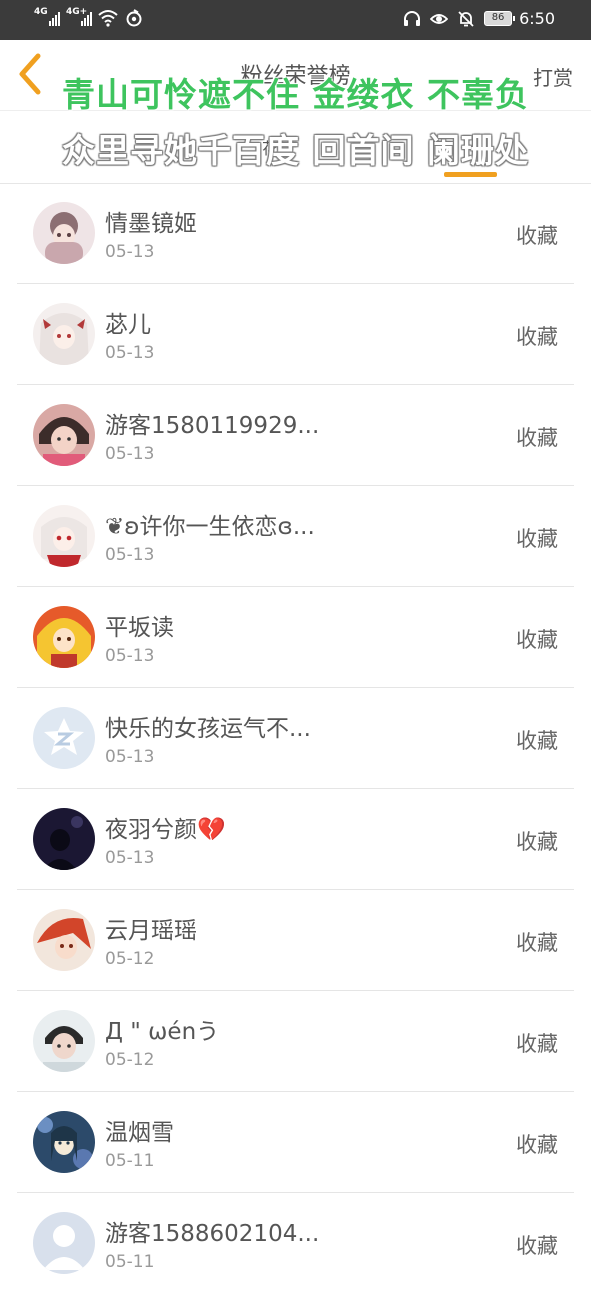 This screenshot has height=1293, width=591. What do you see at coordinates (479, 18) in the screenshot?
I see `status-right: 86 6:50` at bounding box center [479, 18].